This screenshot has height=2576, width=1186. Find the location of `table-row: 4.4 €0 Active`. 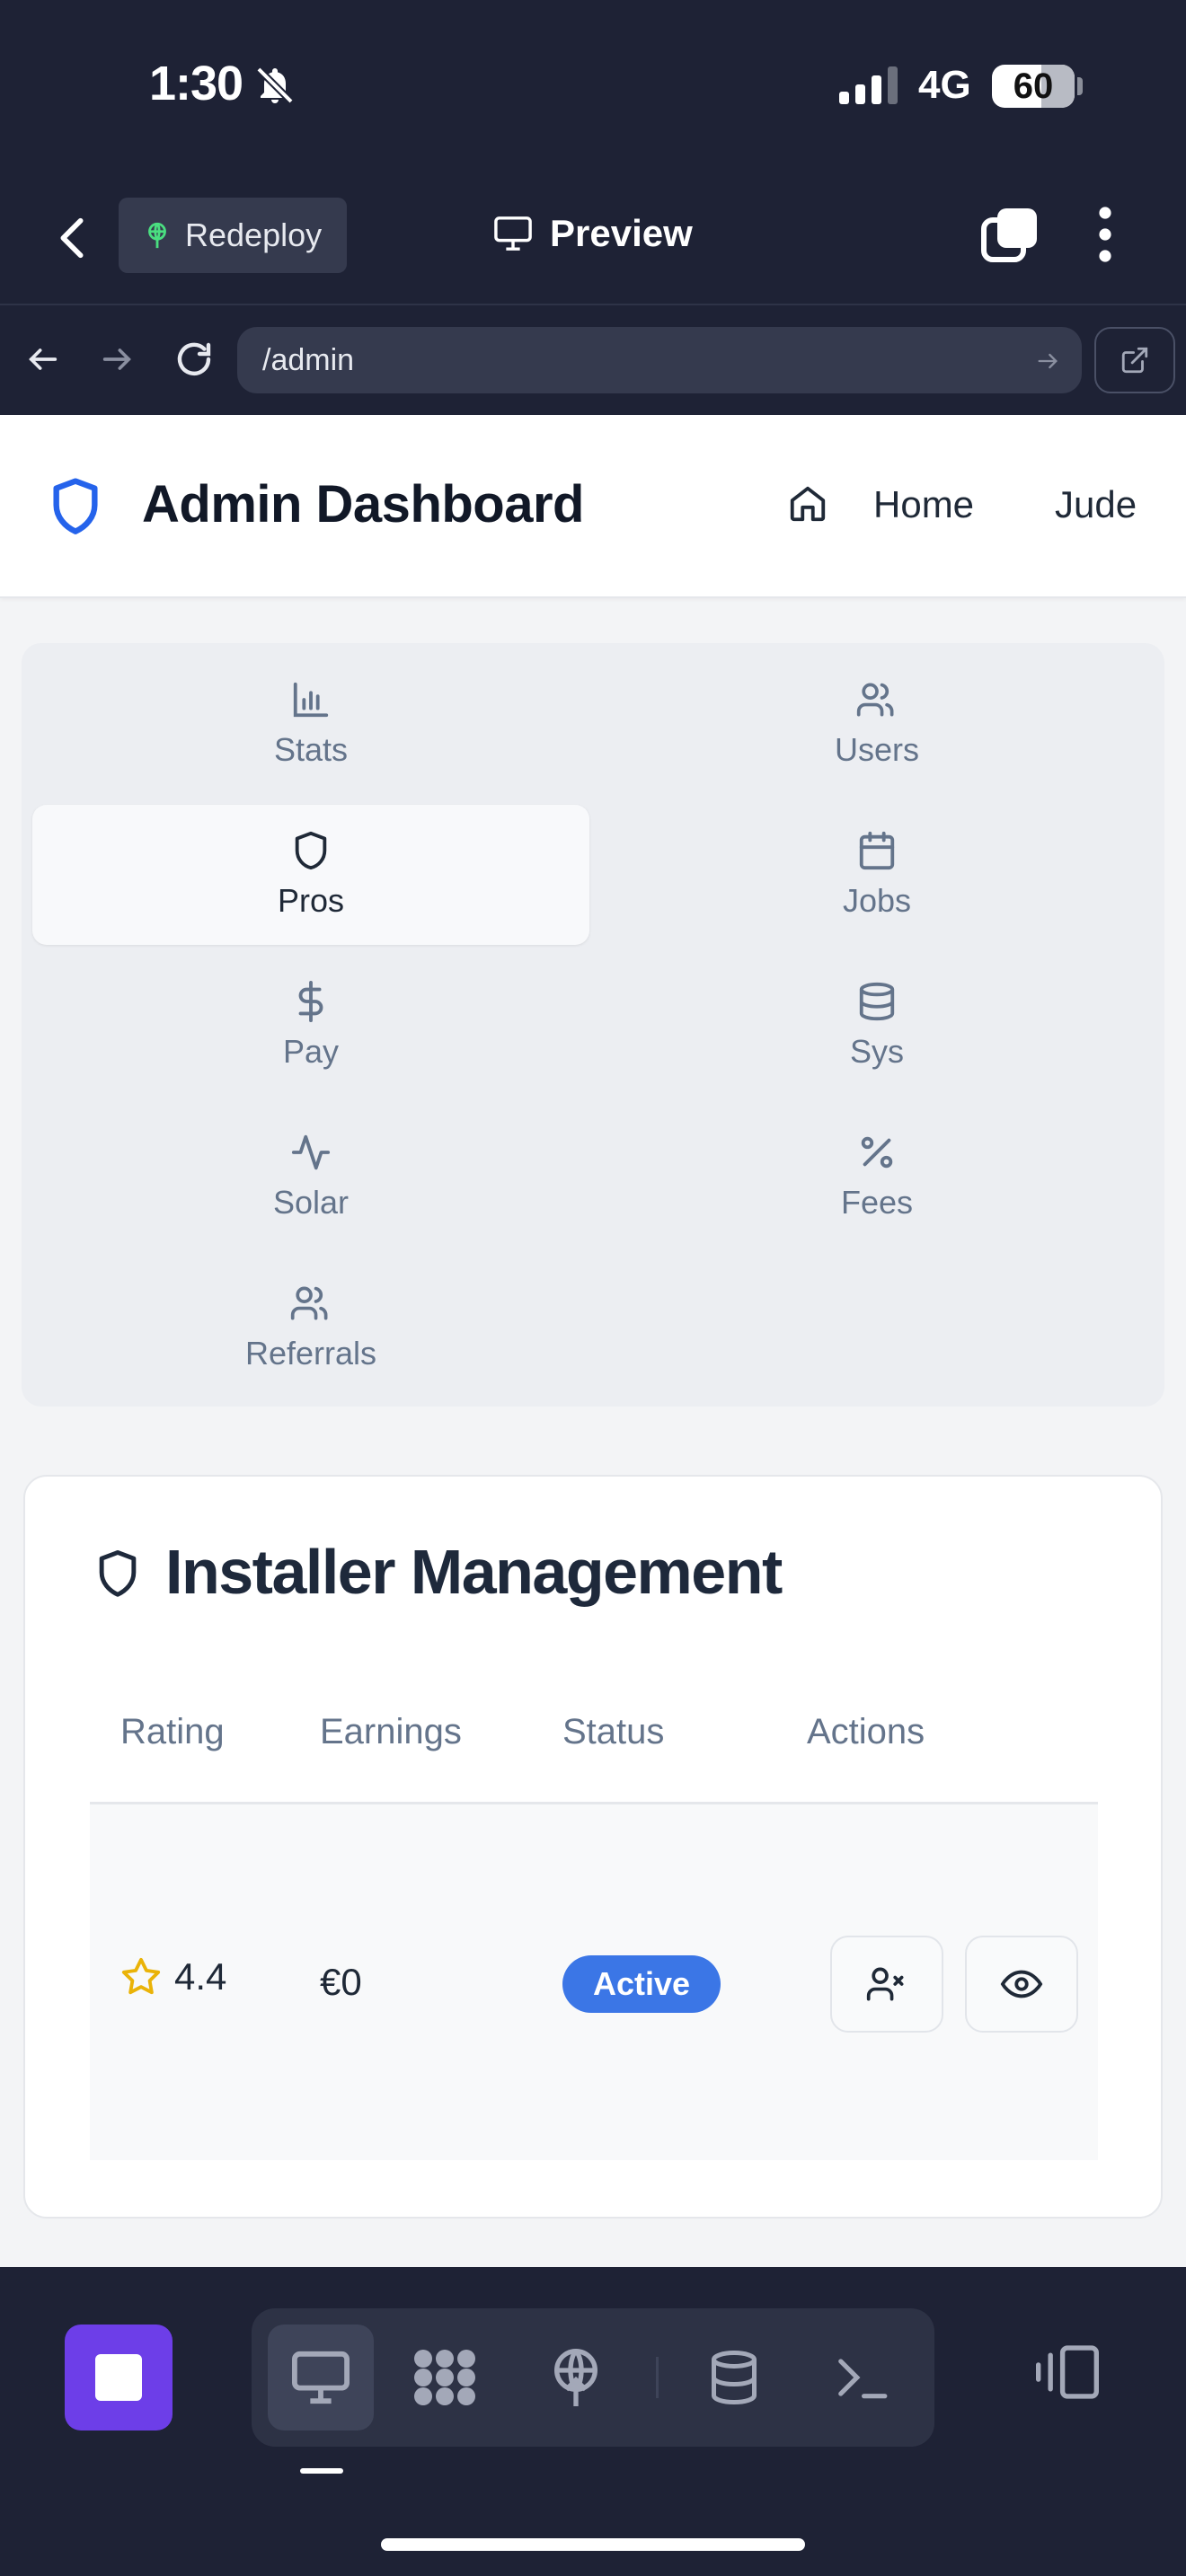

table-row: 4.4 €0 Active is located at coordinates (594, 1982).